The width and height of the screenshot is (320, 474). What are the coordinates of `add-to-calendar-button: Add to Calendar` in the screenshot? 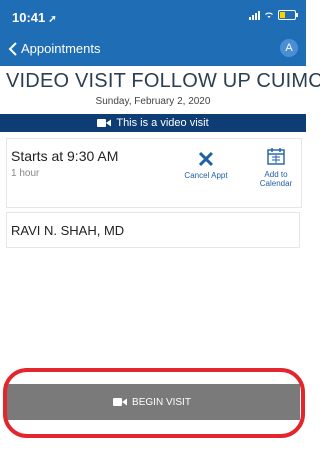 It's located at (276, 167).